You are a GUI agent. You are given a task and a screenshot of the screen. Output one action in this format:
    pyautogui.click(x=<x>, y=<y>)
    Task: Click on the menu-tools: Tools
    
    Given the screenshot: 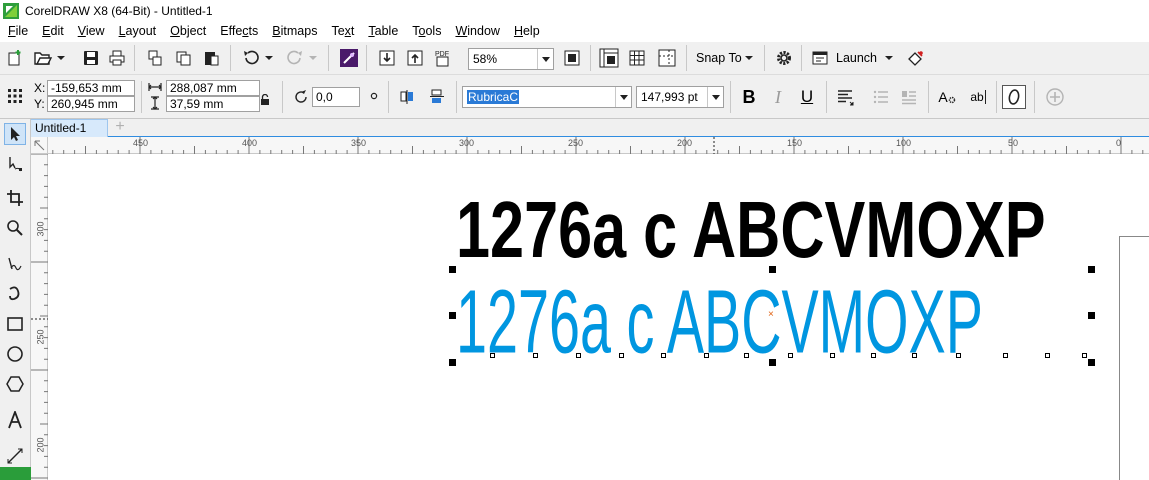 What is the action you would take?
    pyautogui.click(x=427, y=31)
    